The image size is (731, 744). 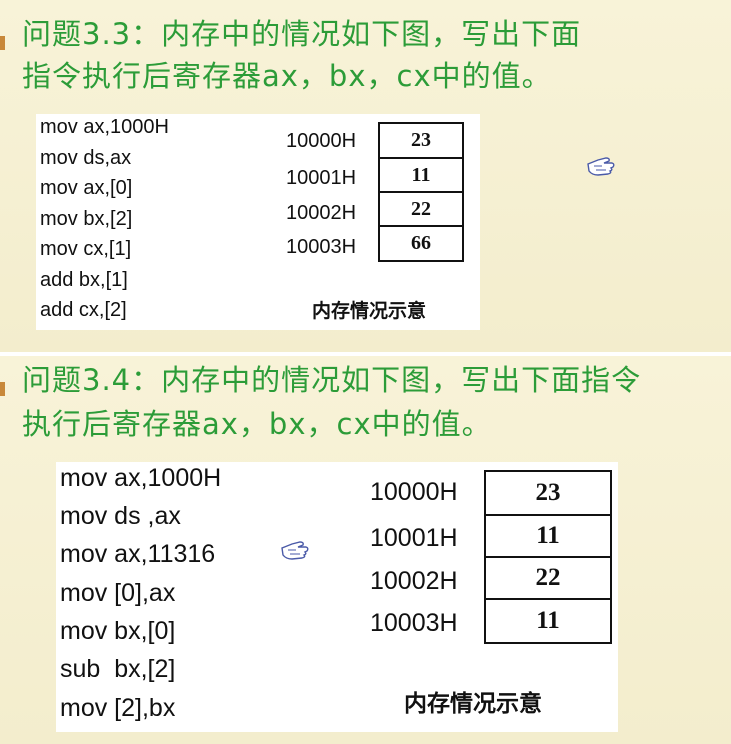 I want to click on code-line: mov ds,ax, so click(x=86, y=158).